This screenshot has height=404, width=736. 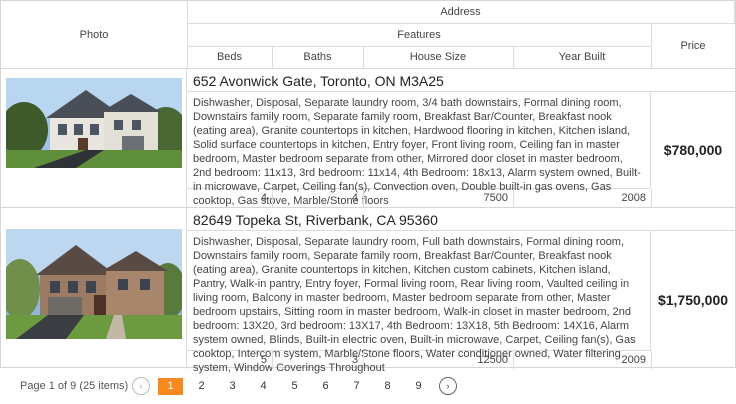 I want to click on price-value: $1,750,000, so click(x=693, y=300).